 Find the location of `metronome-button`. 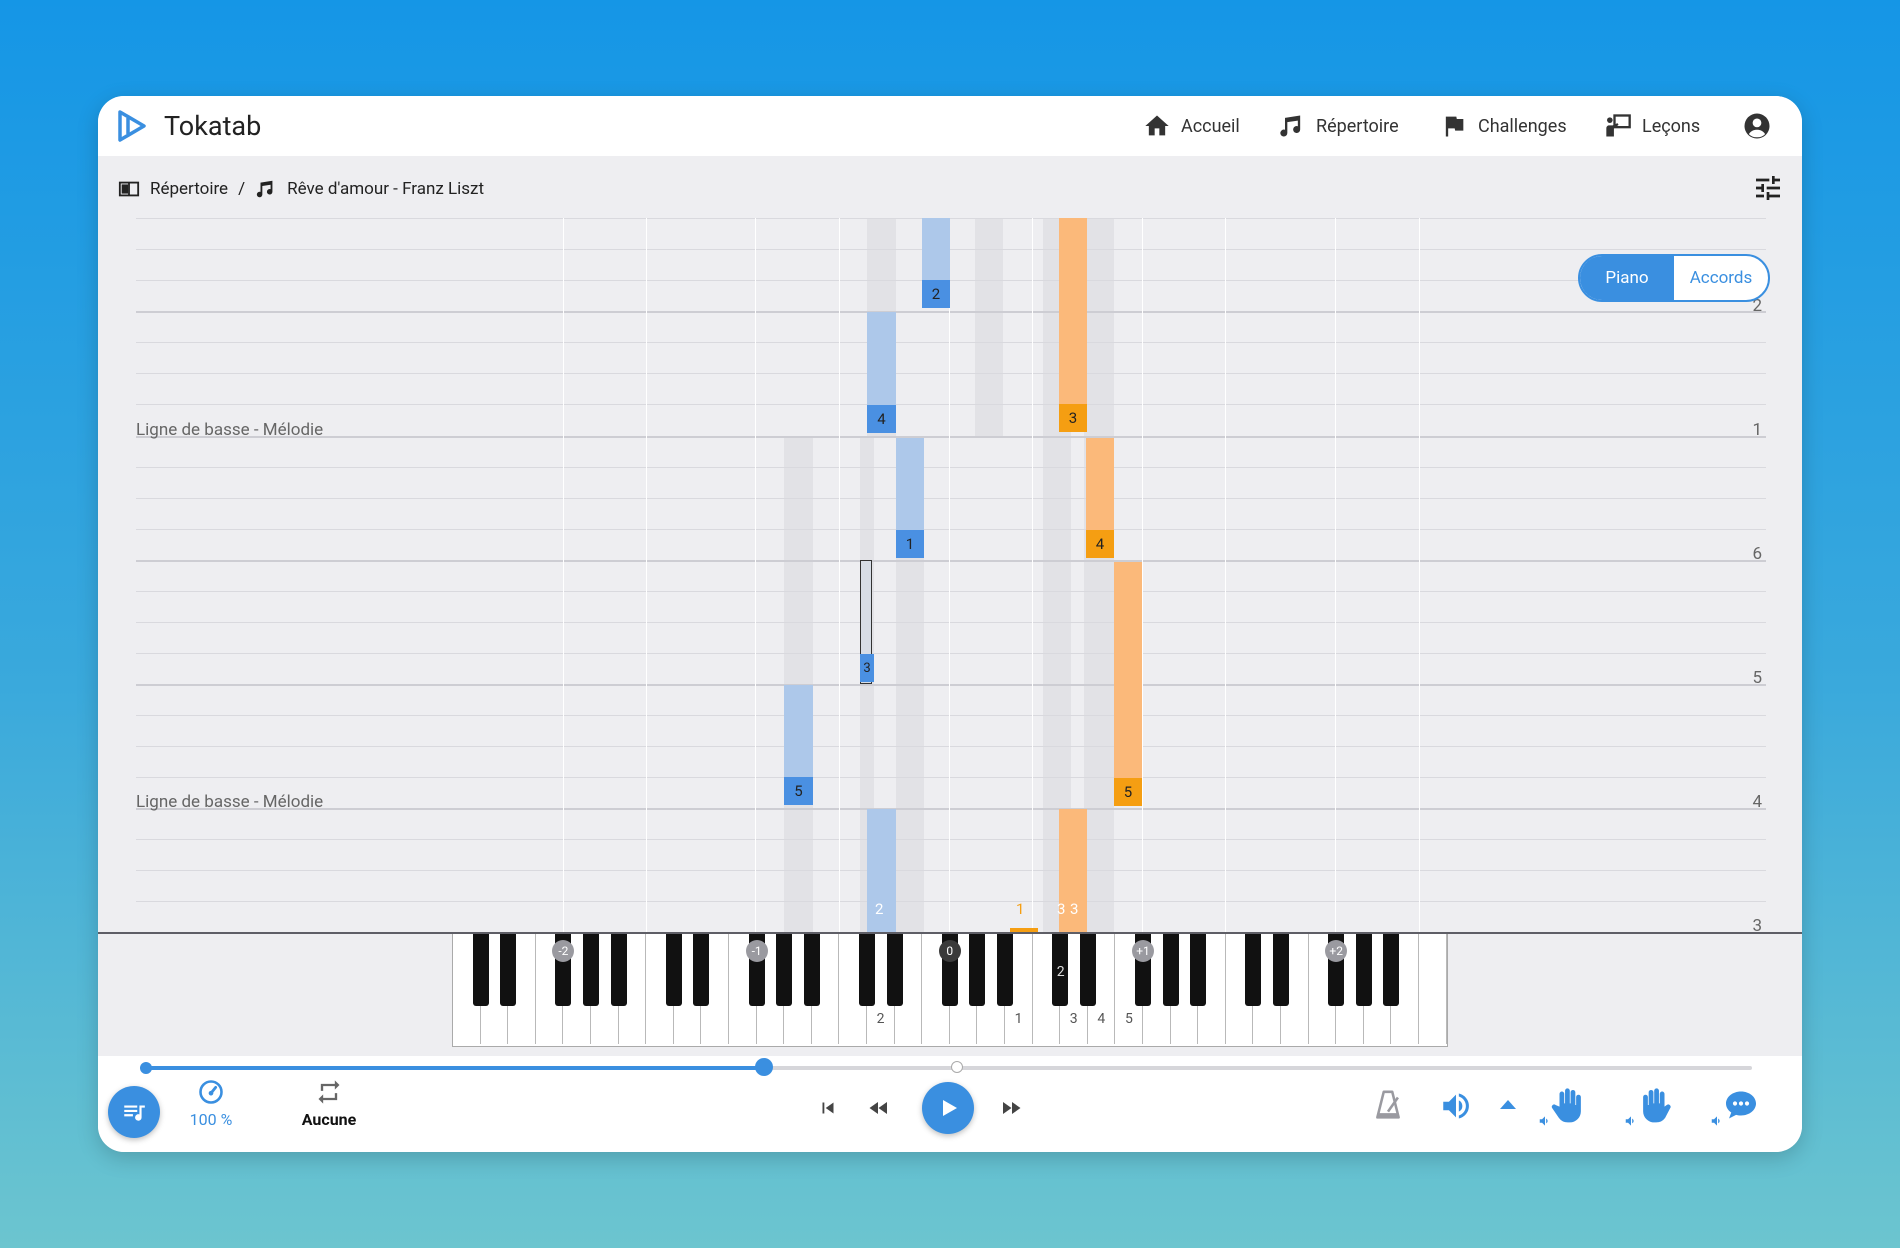

metronome-button is located at coordinates (1388, 1106).